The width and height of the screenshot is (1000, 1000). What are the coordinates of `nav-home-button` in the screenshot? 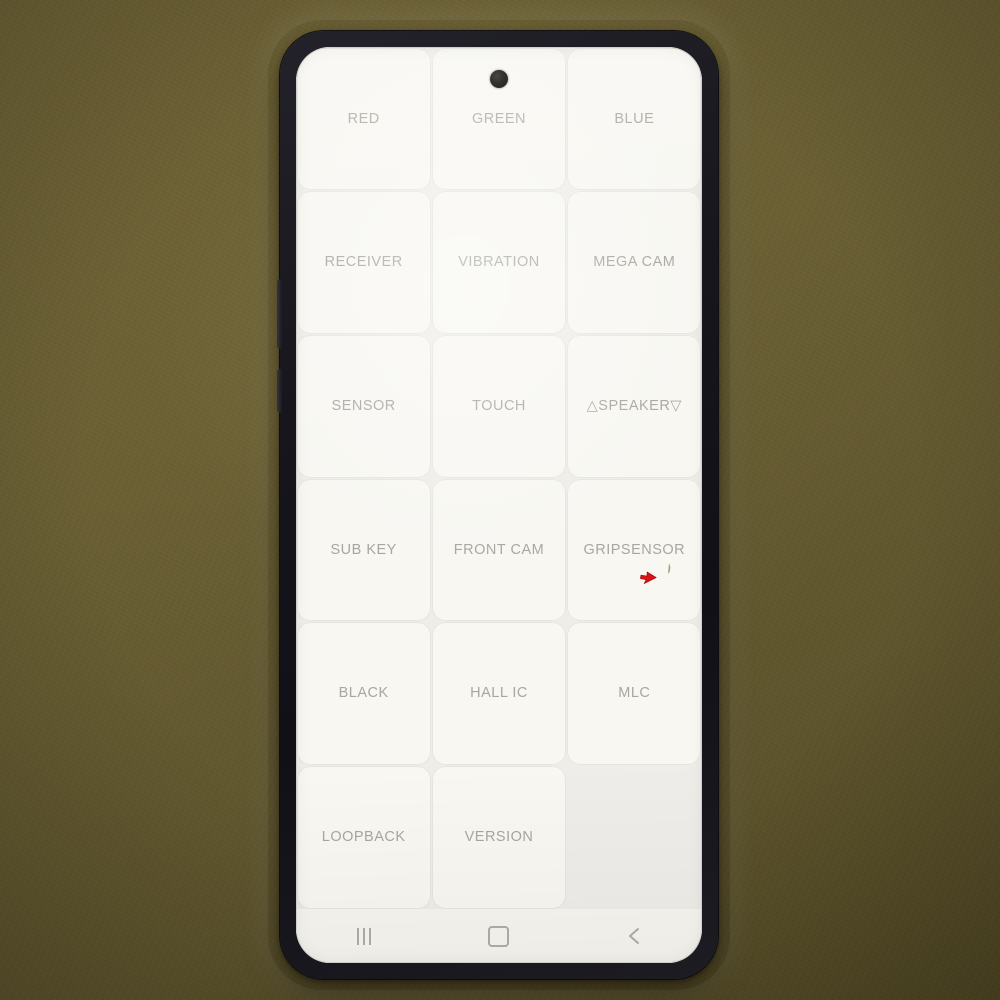 It's located at (499, 936).